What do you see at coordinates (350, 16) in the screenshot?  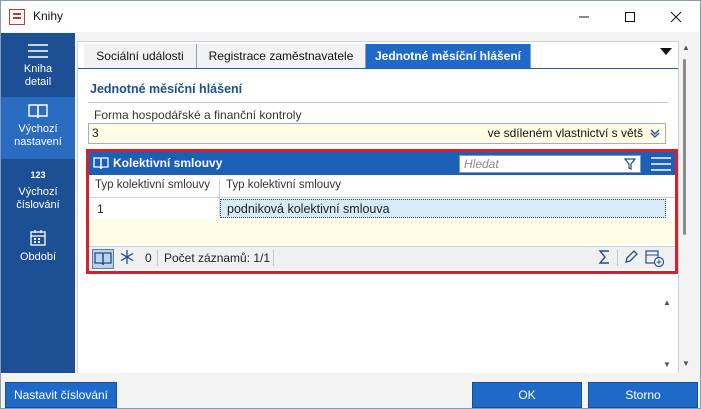 I see `title-bar: Knihy` at bounding box center [350, 16].